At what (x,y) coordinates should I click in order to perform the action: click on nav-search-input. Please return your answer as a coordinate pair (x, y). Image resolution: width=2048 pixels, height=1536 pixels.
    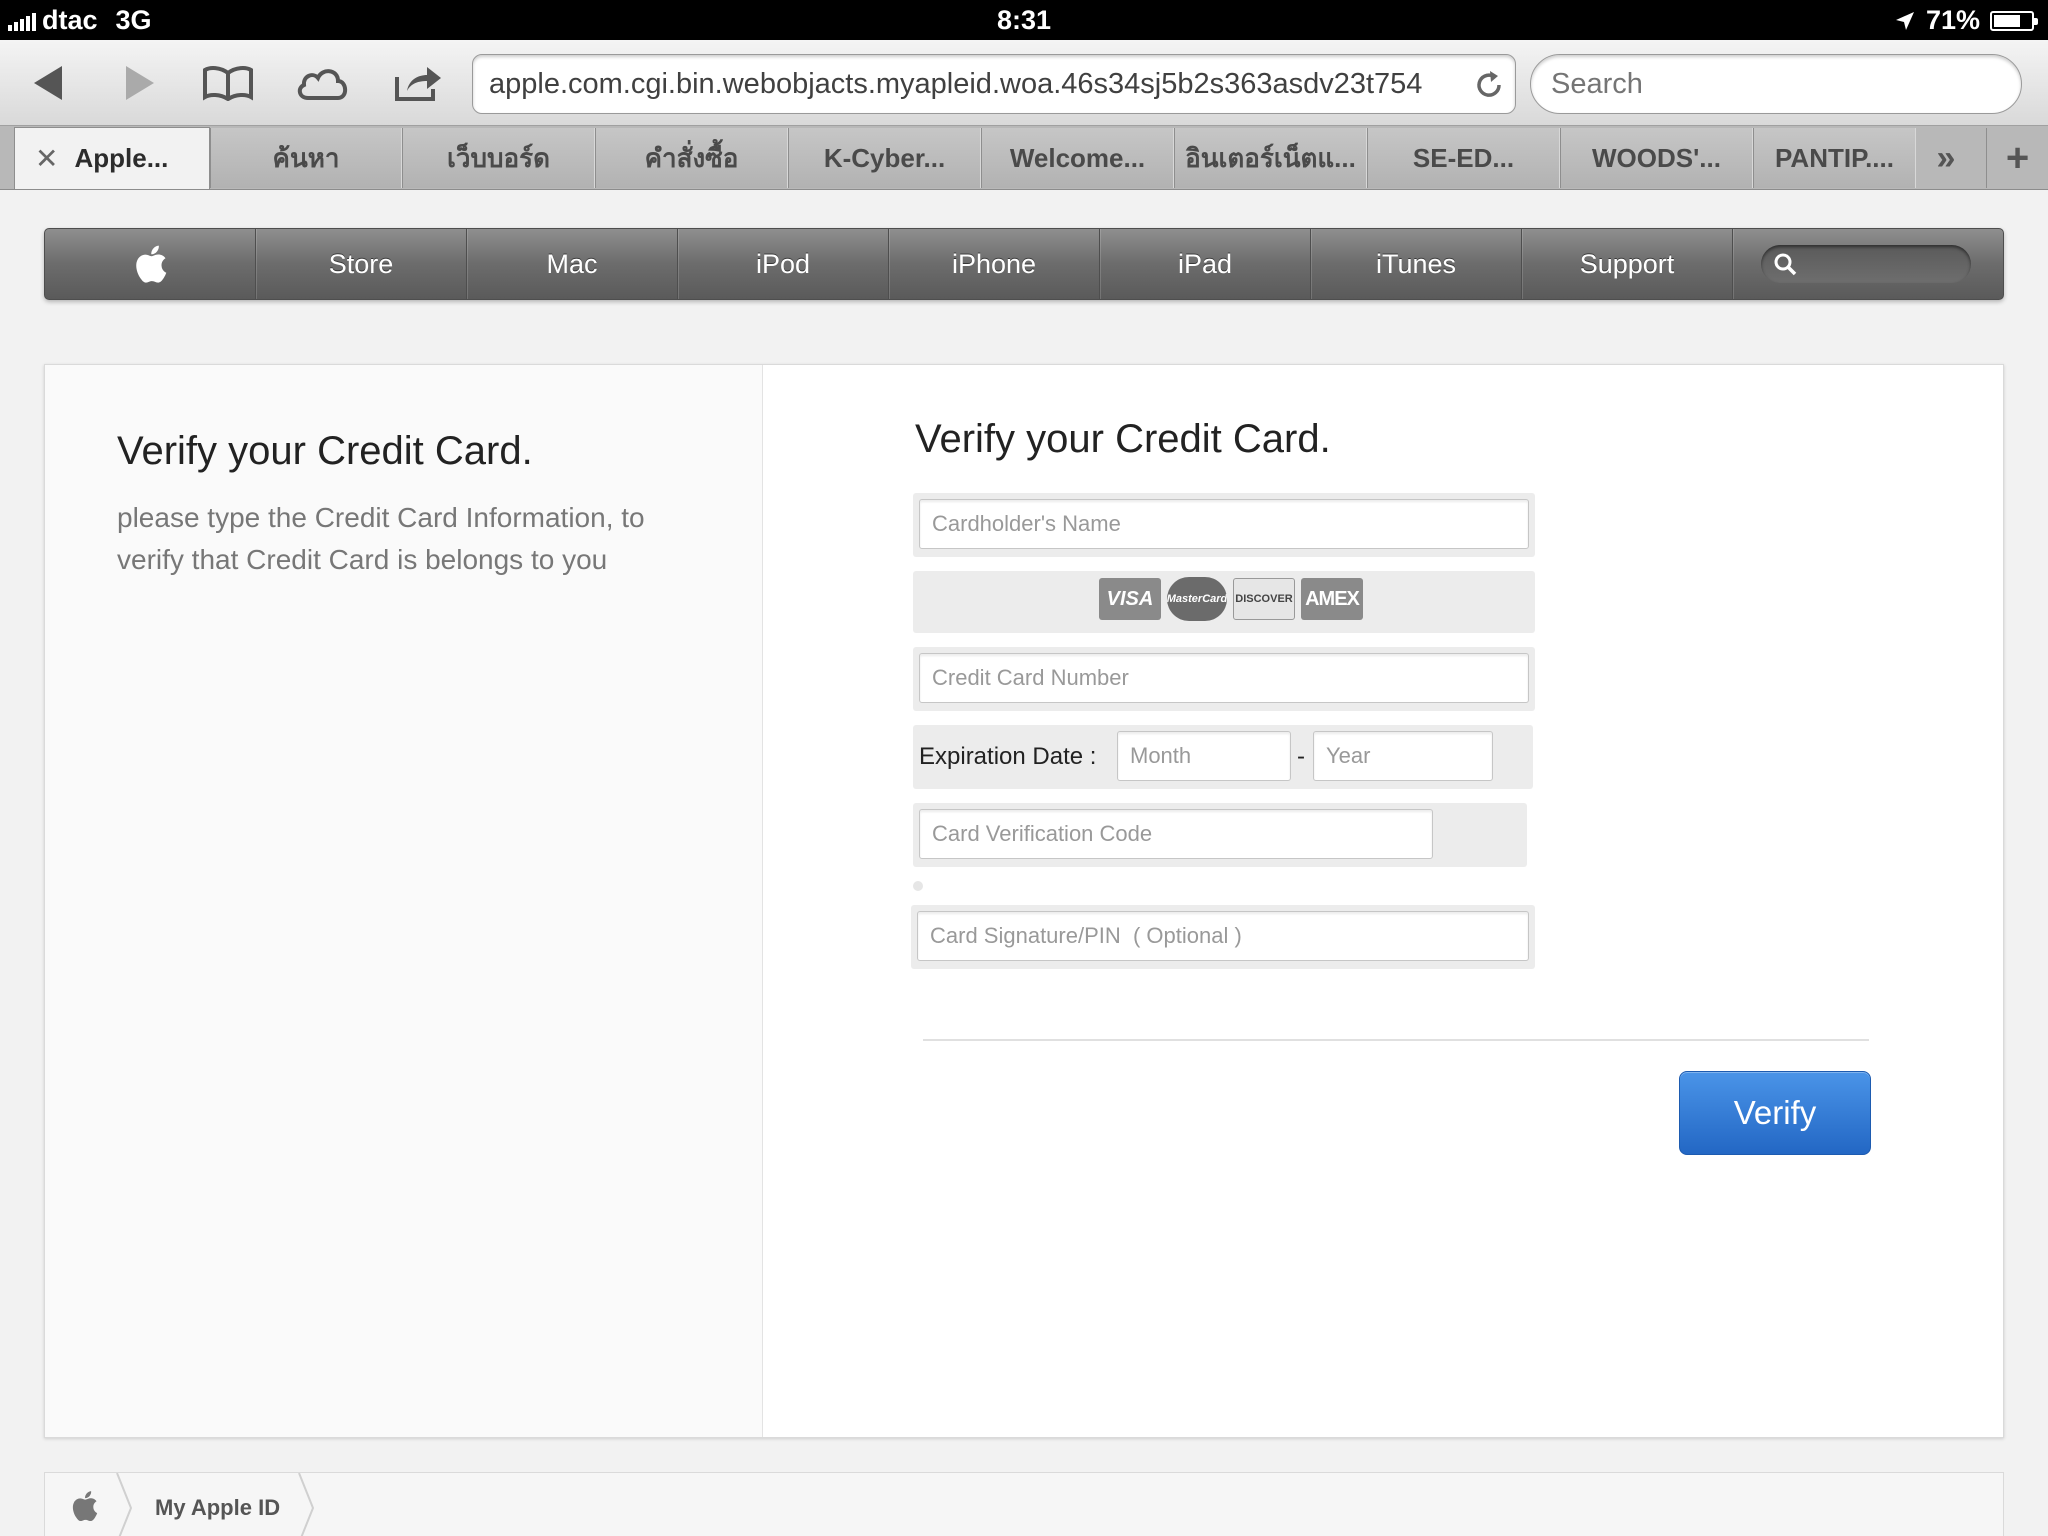
    Looking at the image, I should click on (1866, 264).